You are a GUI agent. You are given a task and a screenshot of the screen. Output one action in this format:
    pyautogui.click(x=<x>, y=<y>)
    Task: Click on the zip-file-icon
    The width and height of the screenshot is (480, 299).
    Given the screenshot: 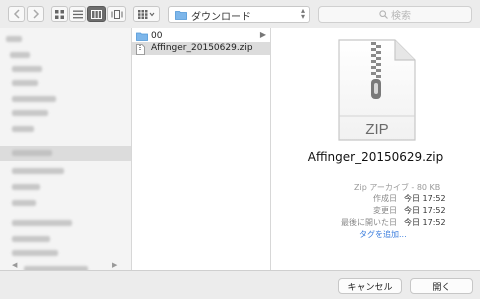 What is the action you would take?
    pyautogui.click(x=140, y=49)
    